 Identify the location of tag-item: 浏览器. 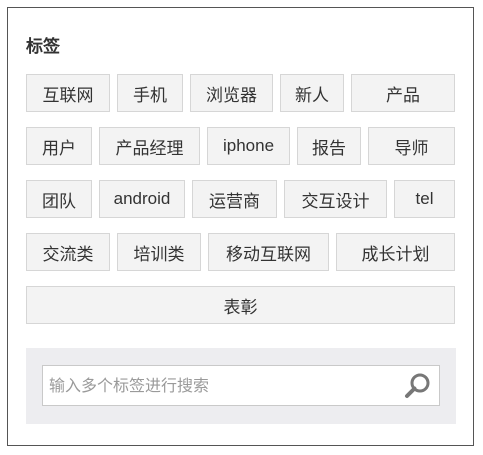
(231, 93).